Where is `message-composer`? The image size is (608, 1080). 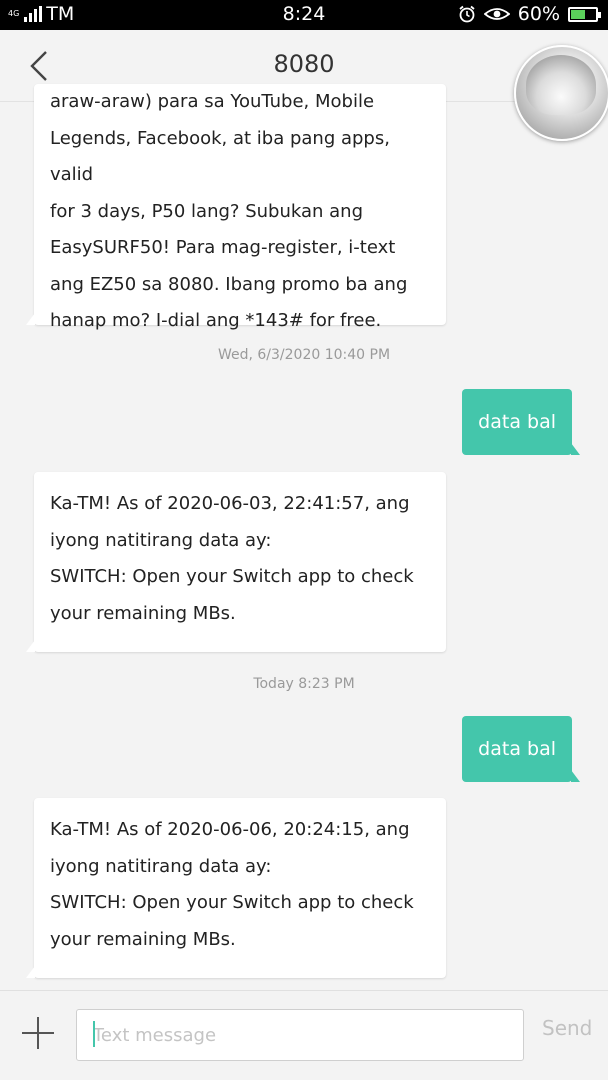 message-composer is located at coordinates (304, 1035).